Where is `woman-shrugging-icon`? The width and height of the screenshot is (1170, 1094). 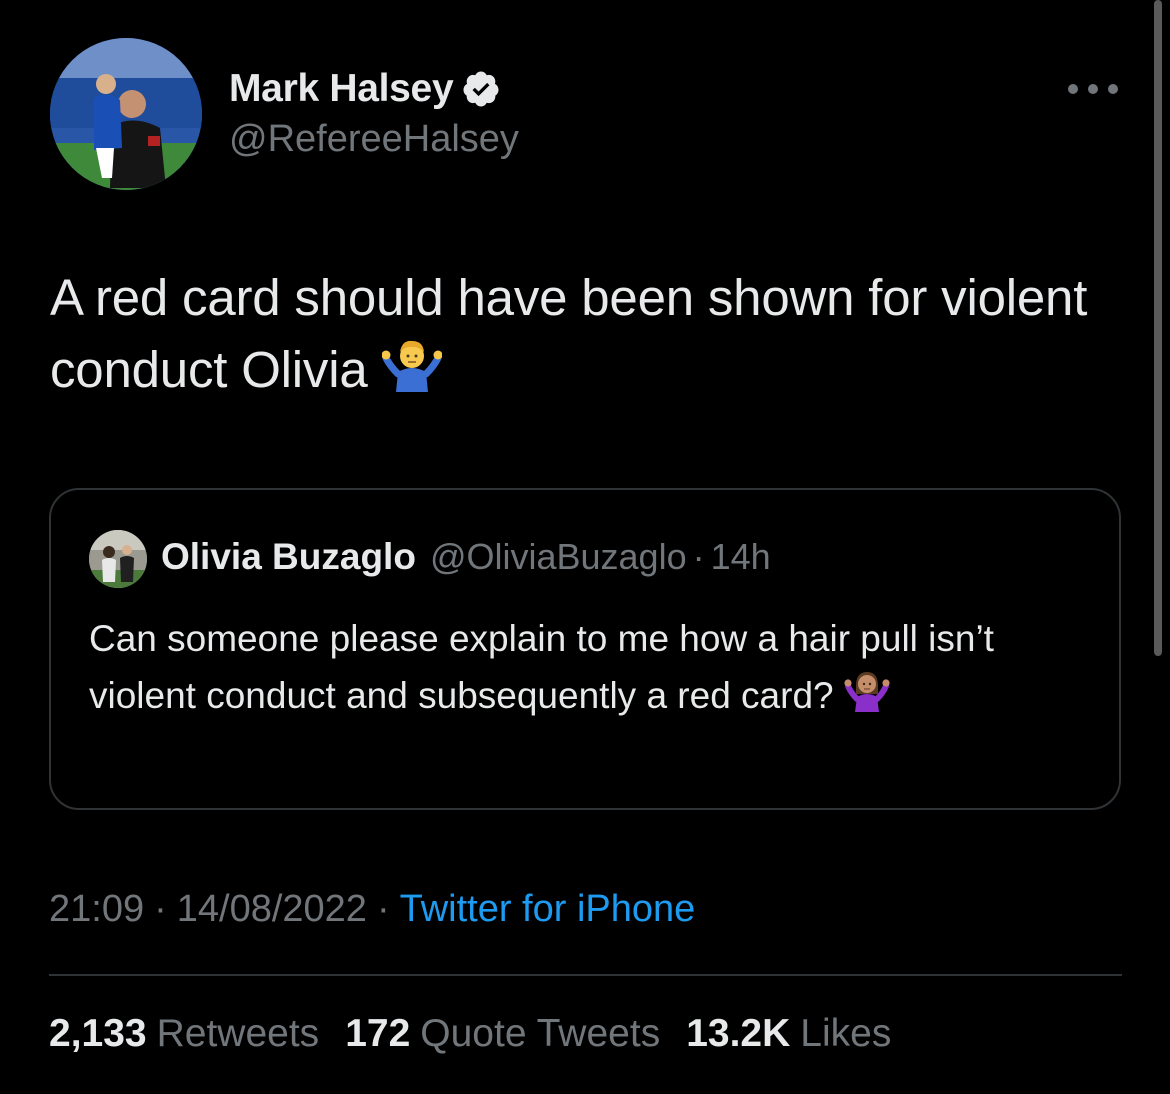 woman-shrugging-icon is located at coordinates (867, 698).